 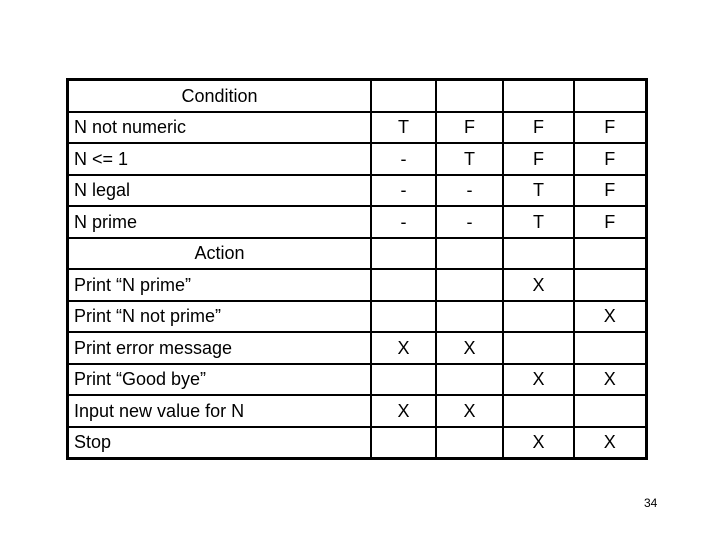 What do you see at coordinates (219, 159) in the screenshot?
I see `condition-label: N <= 1` at bounding box center [219, 159].